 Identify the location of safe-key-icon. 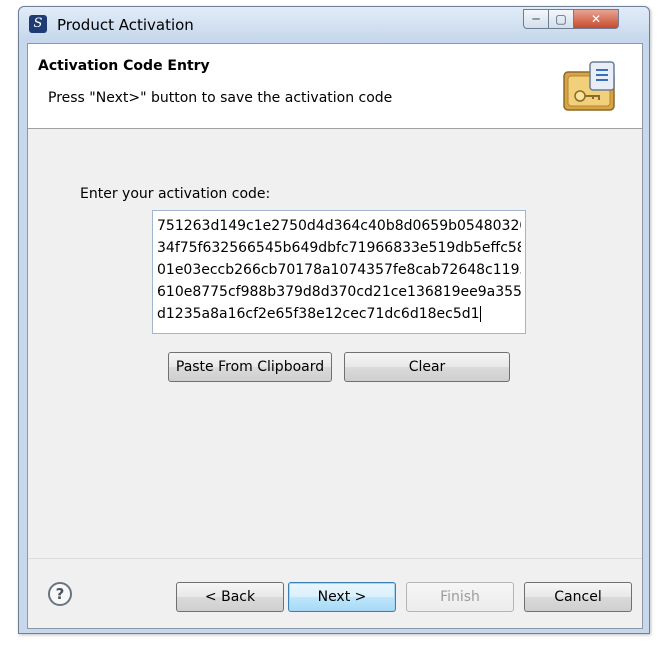
(589, 86).